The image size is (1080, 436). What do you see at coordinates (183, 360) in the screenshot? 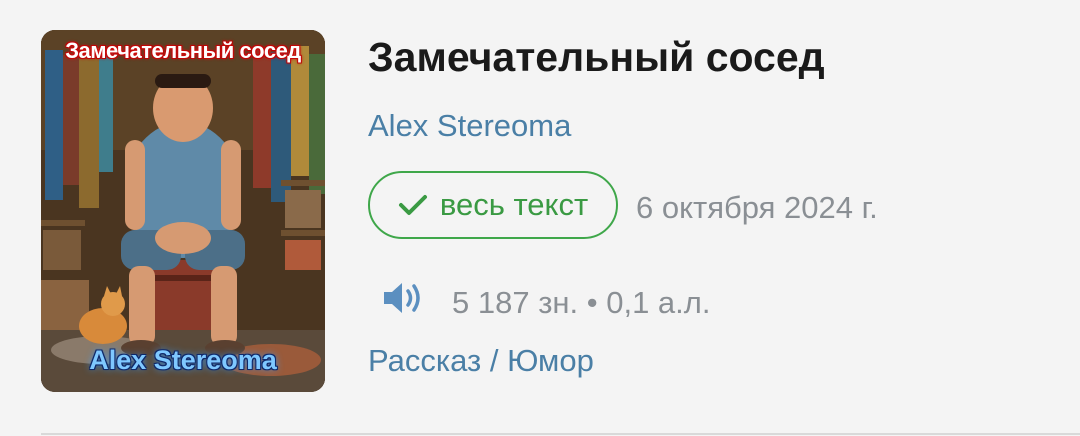
I see `cover-author-text: Alex Stereoma` at bounding box center [183, 360].